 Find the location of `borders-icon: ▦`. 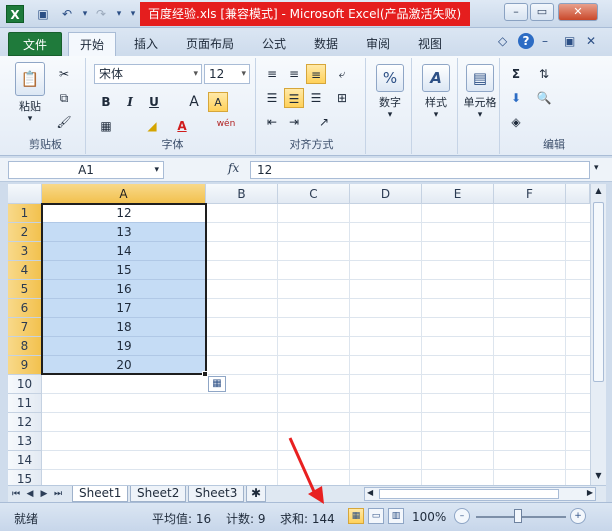

borders-icon: ▦ is located at coordinates (106, 126).